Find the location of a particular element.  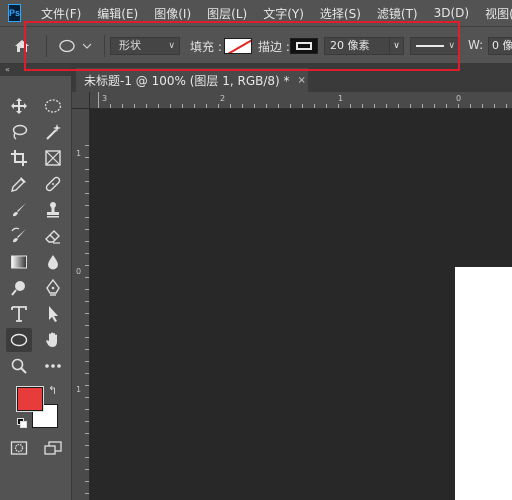

magic-wand-tool is located at coordinates (53, 132).